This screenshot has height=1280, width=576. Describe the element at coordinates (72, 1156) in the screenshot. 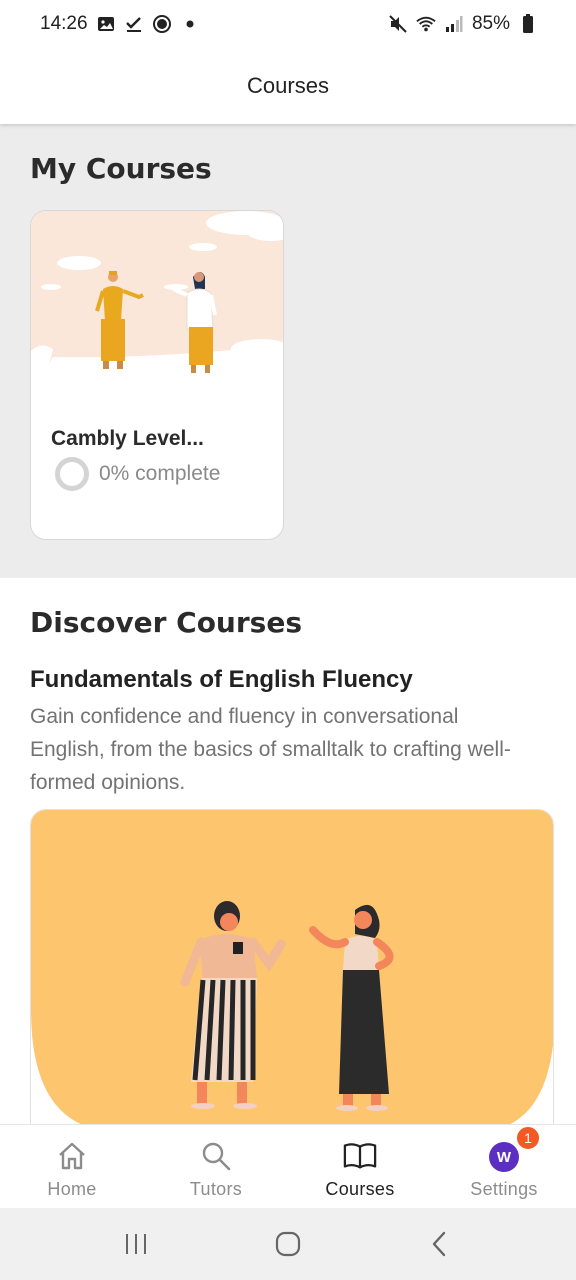

I see `home-icon` at that location.